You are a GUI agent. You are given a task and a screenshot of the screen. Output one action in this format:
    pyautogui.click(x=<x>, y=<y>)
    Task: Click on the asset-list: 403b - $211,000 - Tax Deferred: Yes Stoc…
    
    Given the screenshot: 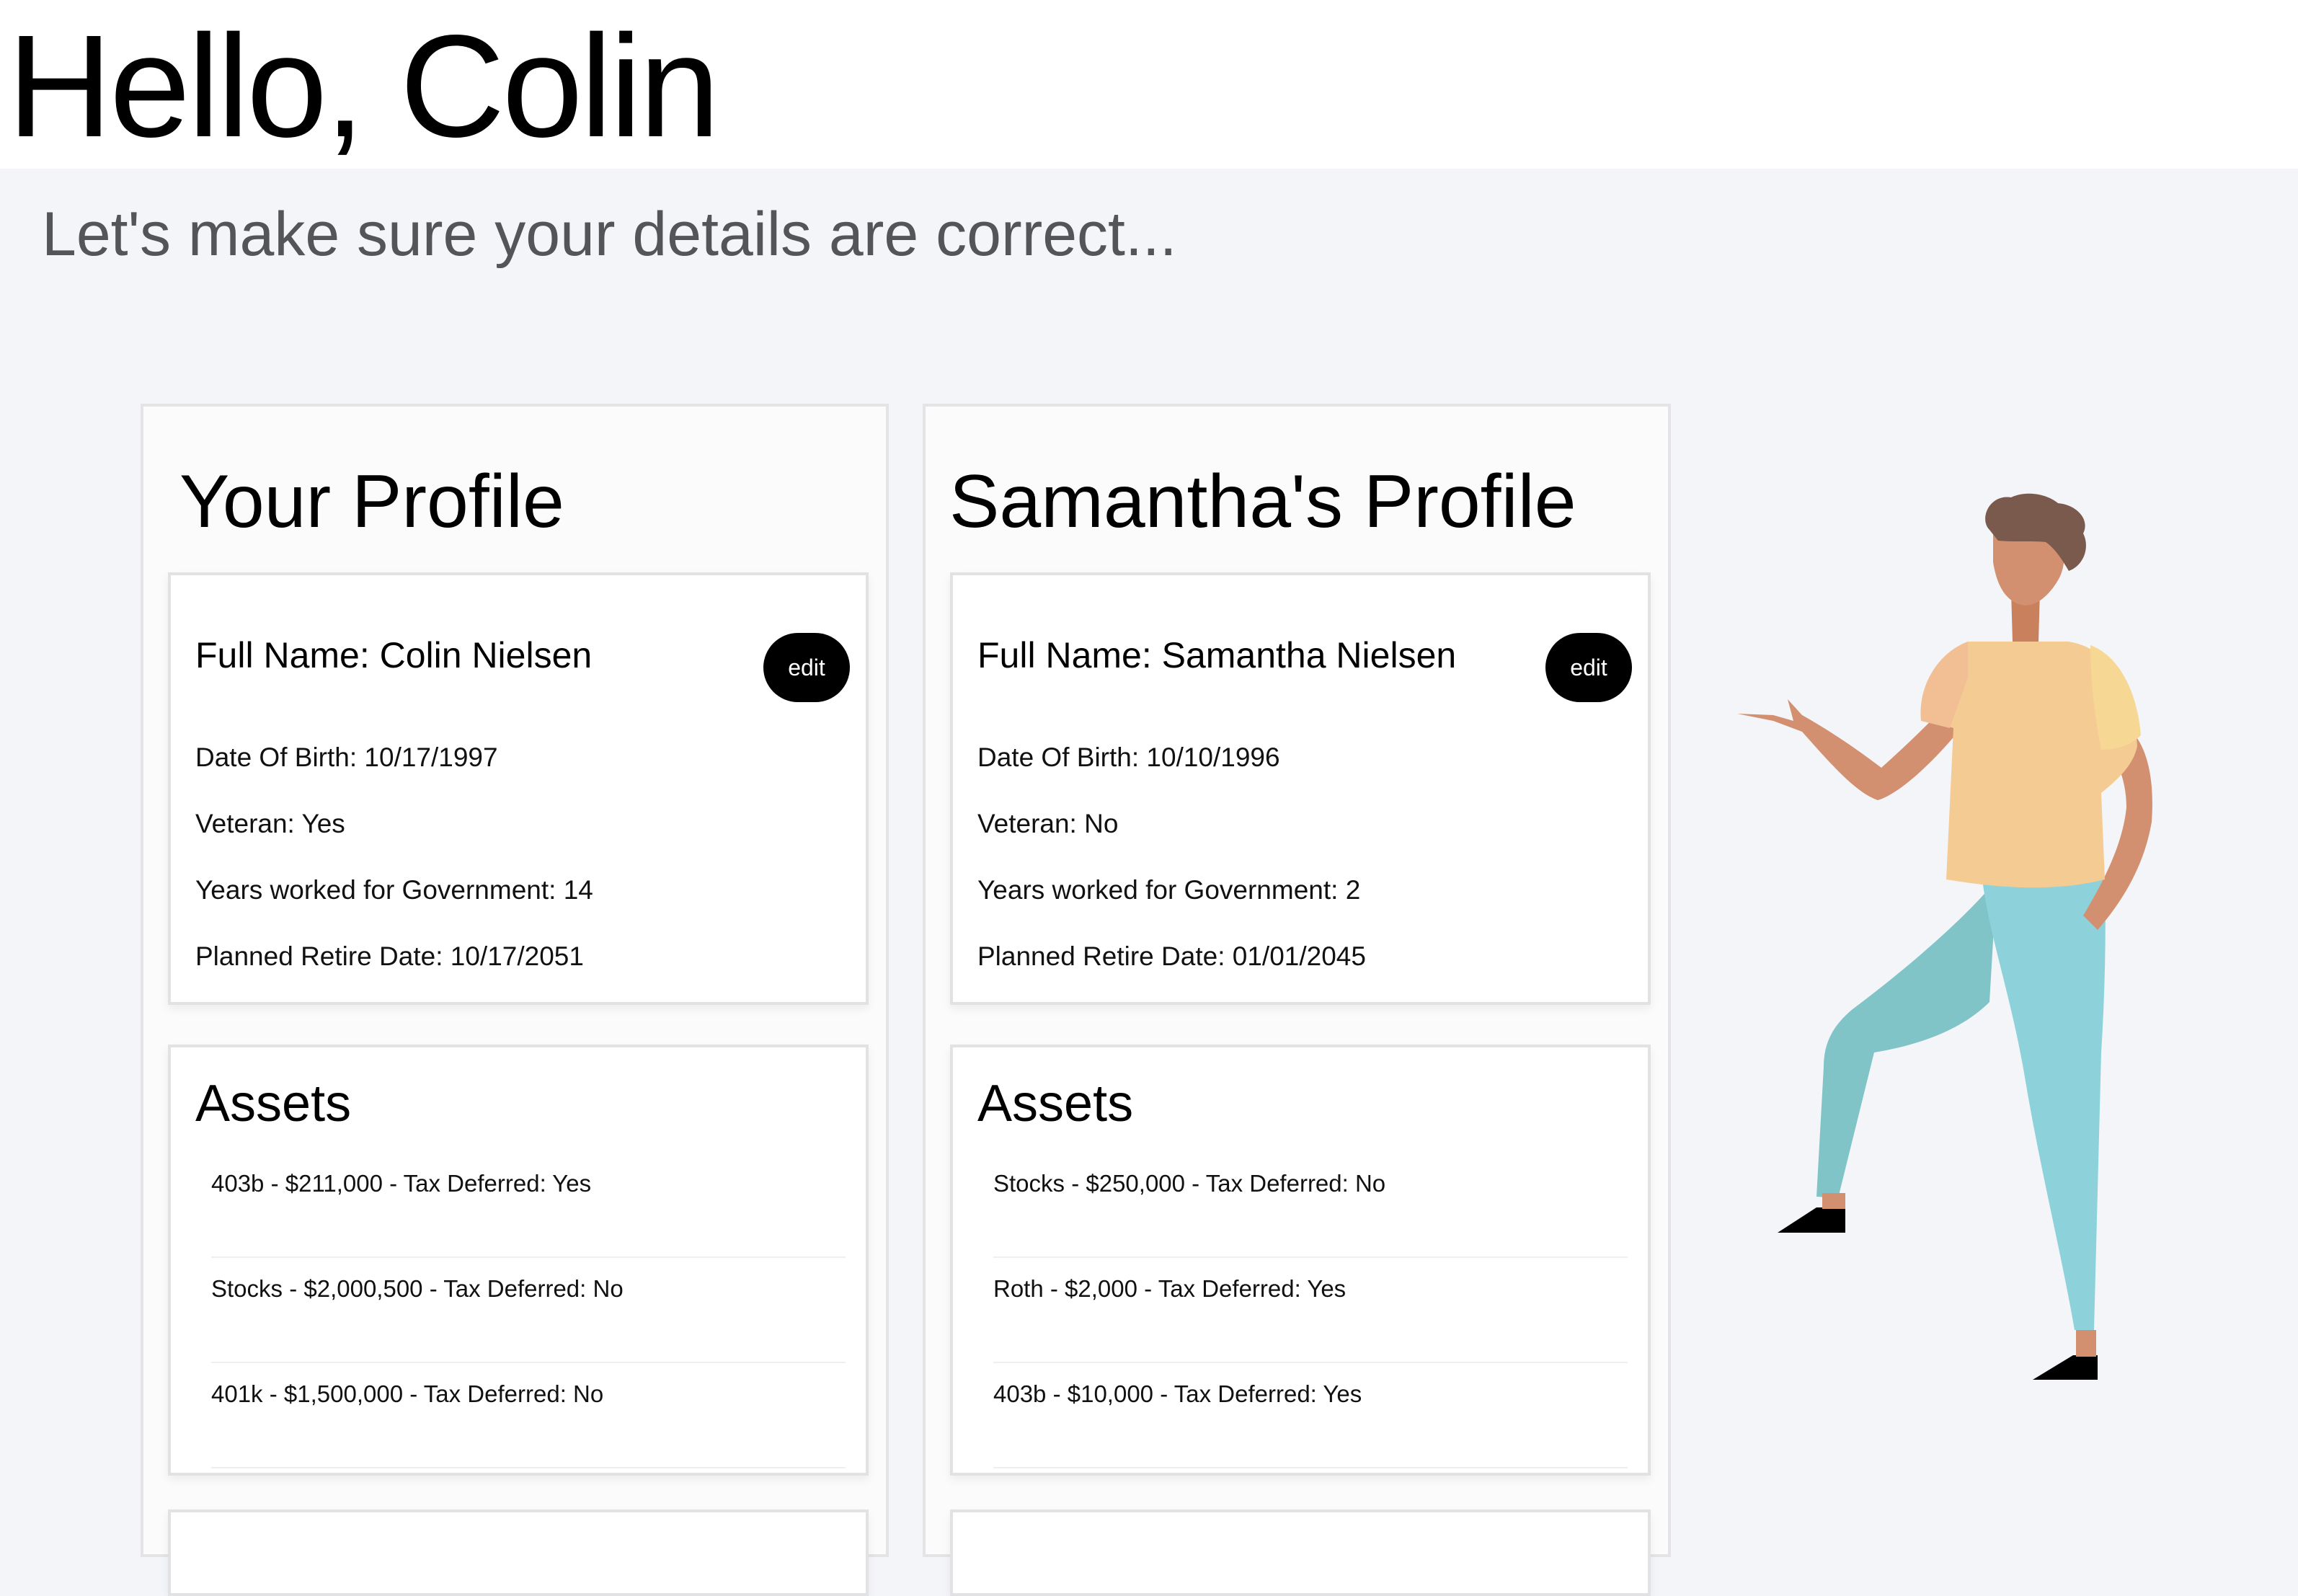 What is the action you would take?
    pyautogui.click(x=528, y=1310)
    